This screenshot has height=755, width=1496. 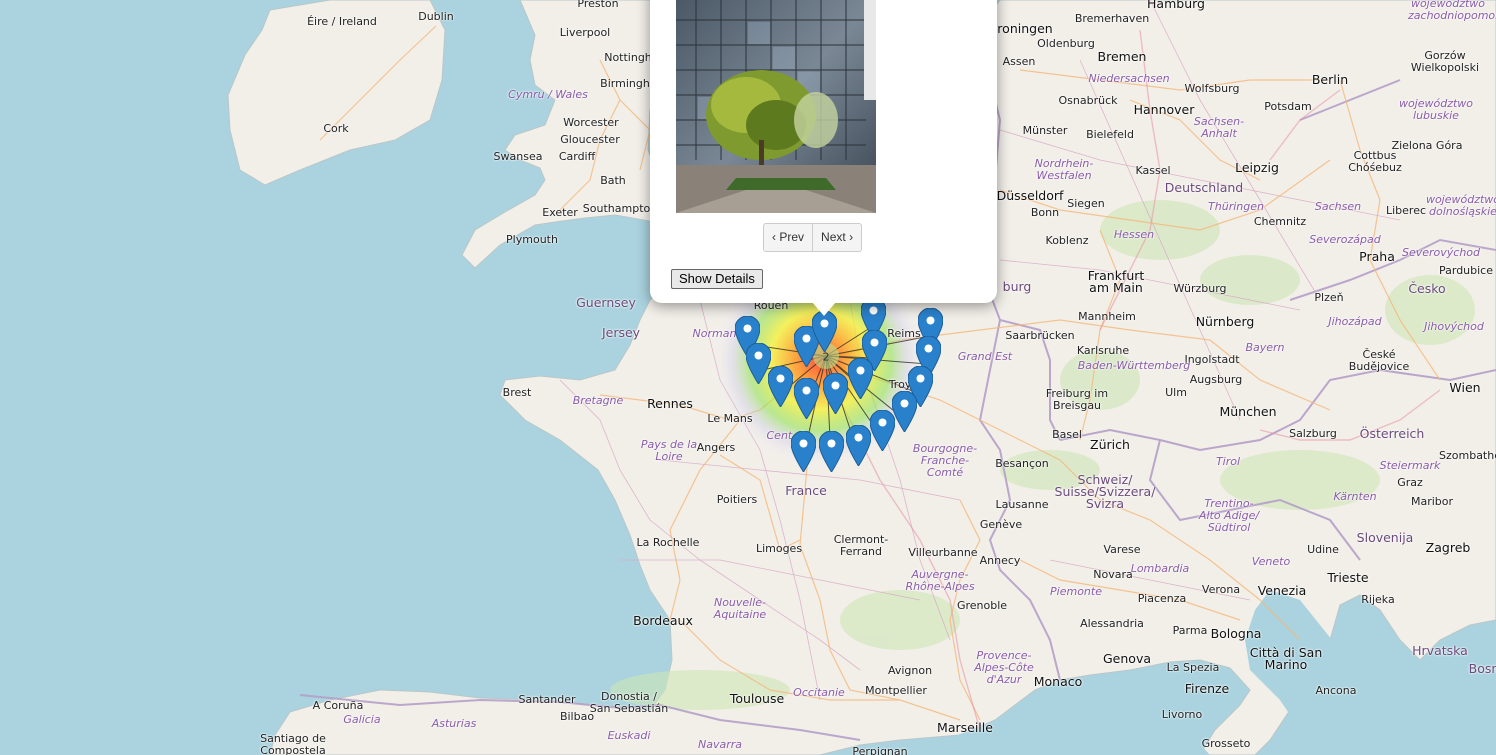 I want to click on map-label-firenze: Firenze, so click(x=1207, y=688).